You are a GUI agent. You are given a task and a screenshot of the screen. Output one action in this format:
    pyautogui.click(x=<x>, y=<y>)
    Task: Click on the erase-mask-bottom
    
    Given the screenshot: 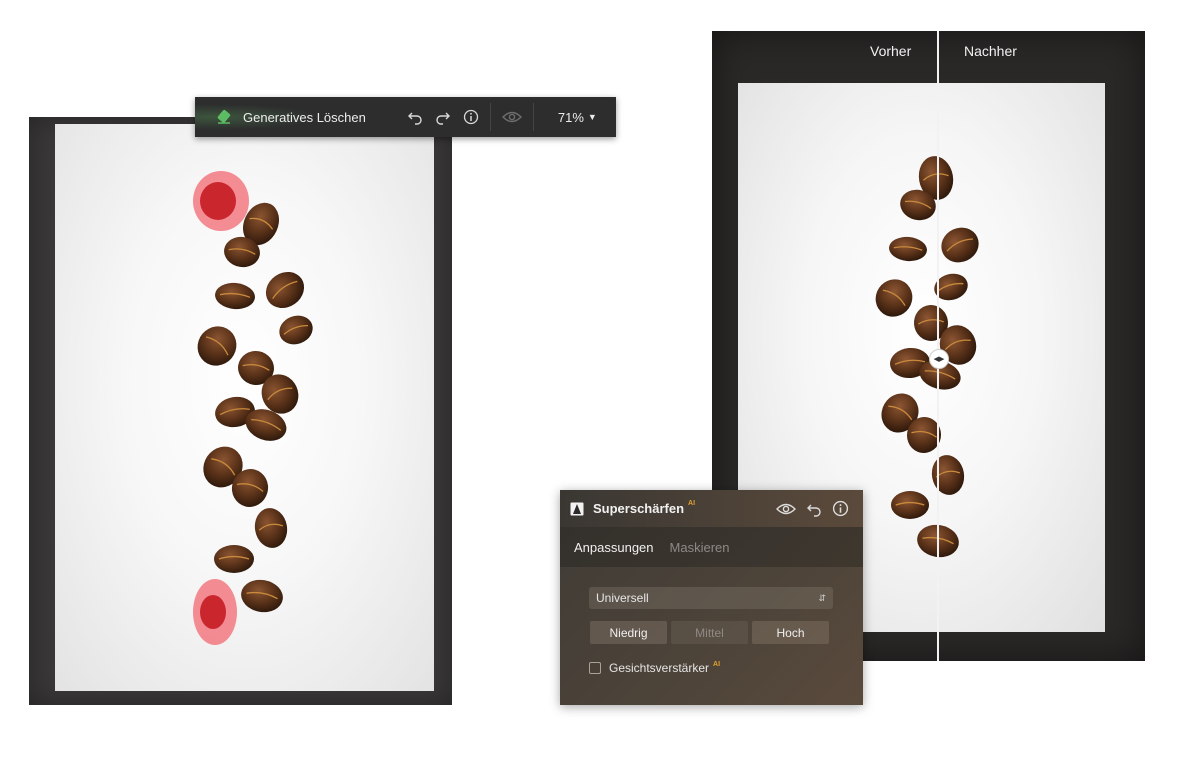 What is the action you would take?
    pyautogui.click(x=215, y=612)
    